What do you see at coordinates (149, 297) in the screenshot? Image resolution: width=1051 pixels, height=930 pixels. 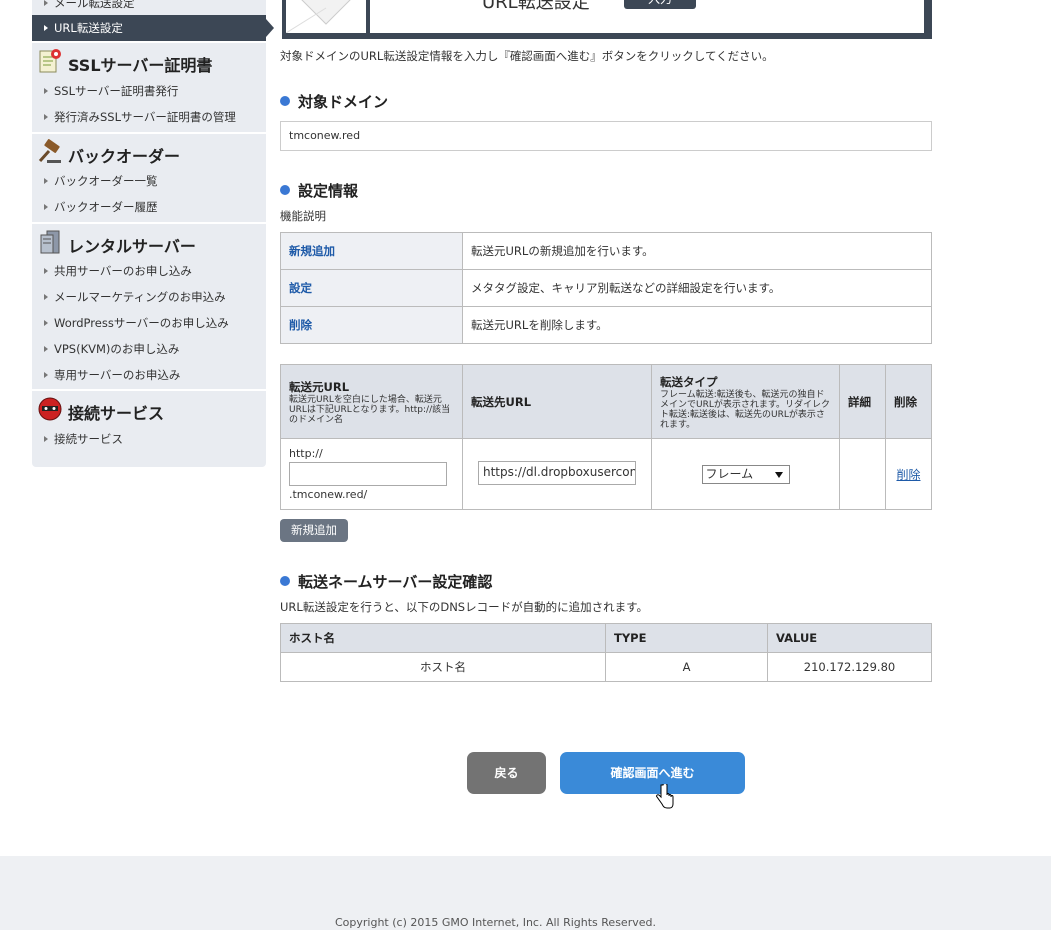 I see `sidebar-item-mail-marketing: メールマーケティングのお申込み` at bounding box center [149, 297].